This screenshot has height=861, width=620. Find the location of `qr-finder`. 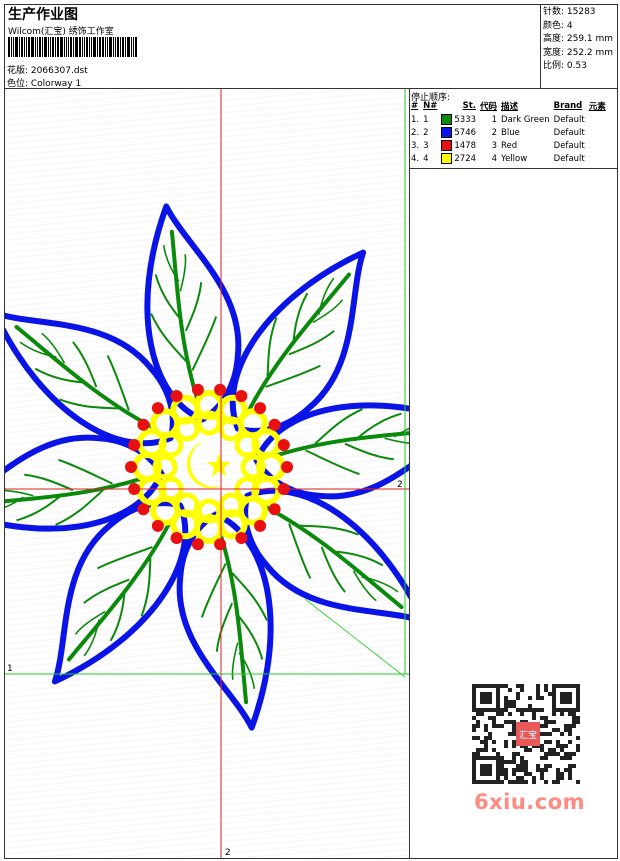

qr-finder is located at coordinates (566, 698).